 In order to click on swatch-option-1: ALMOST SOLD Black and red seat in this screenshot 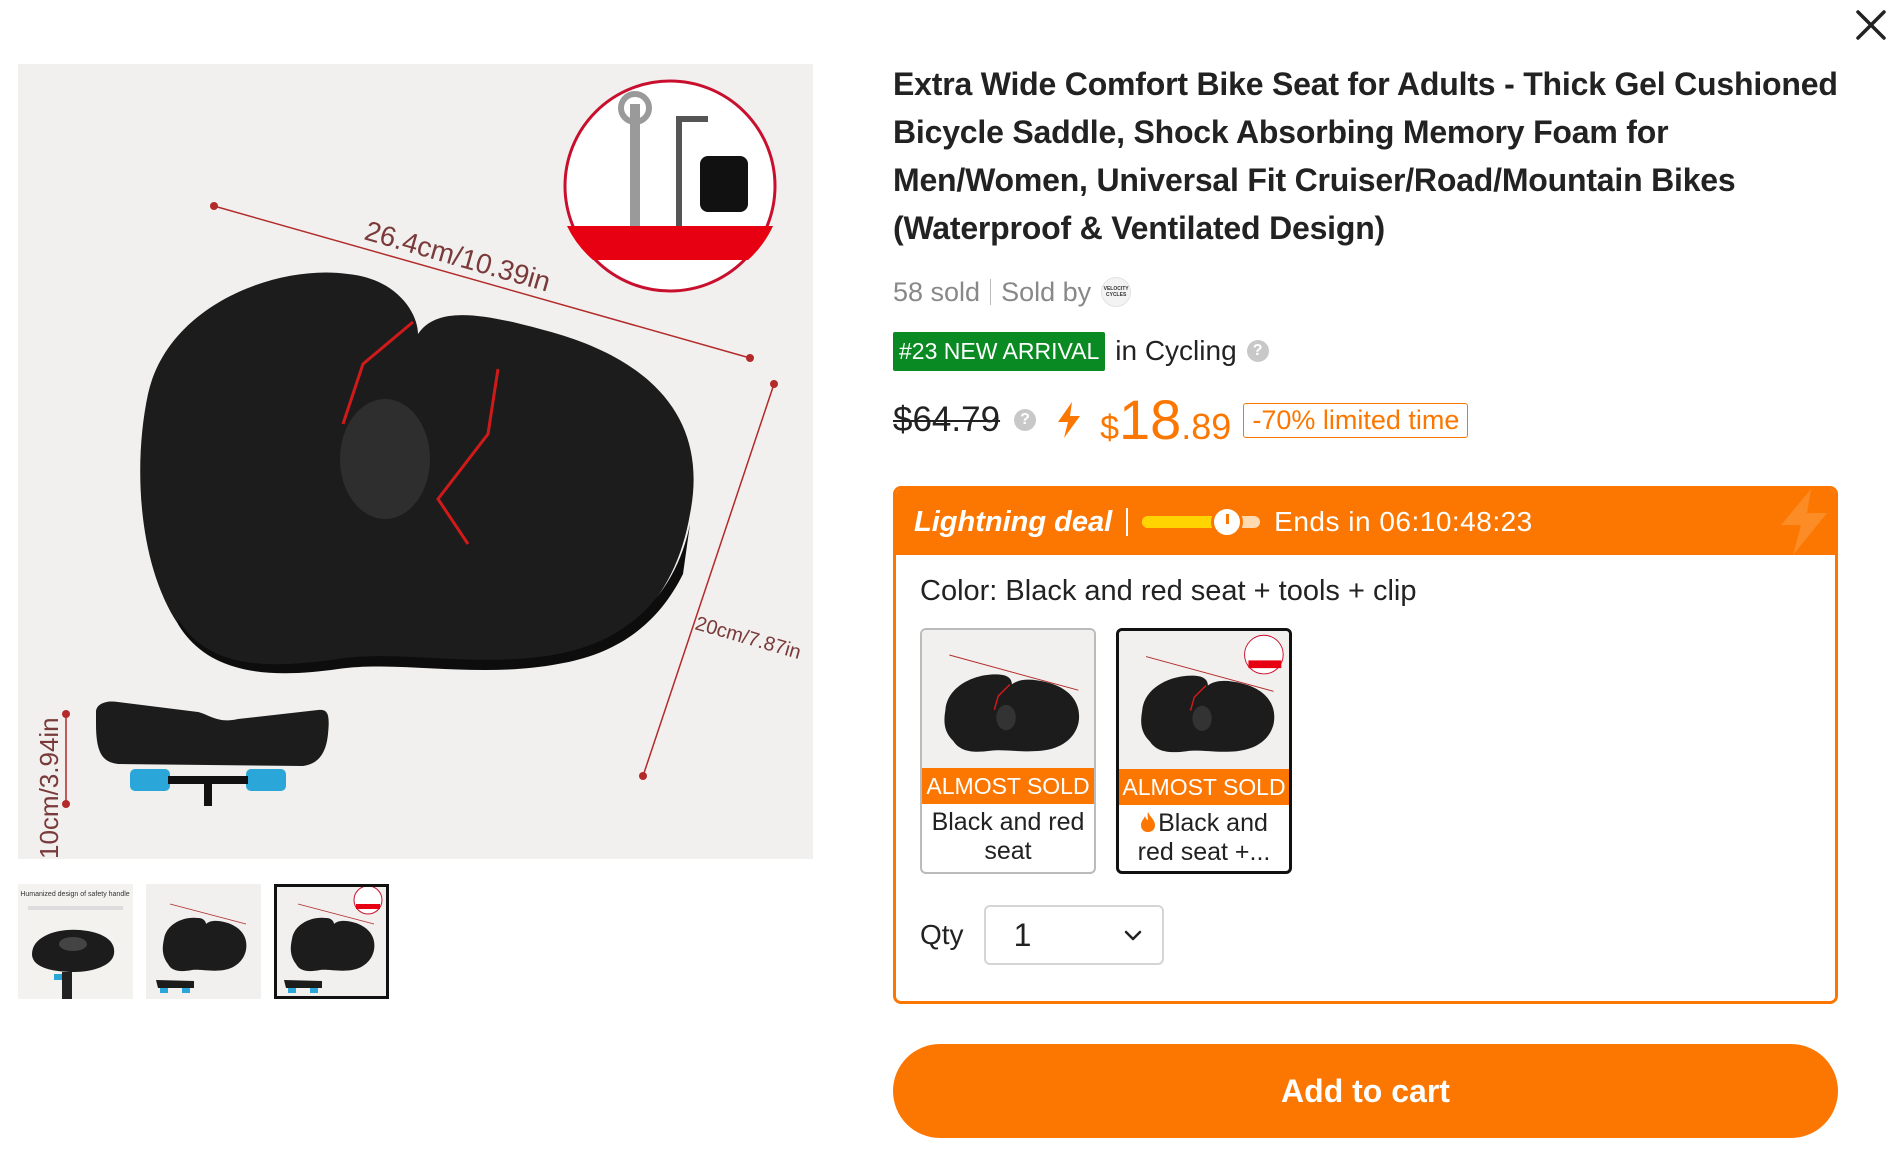, I will do `click(1008, 751)`.